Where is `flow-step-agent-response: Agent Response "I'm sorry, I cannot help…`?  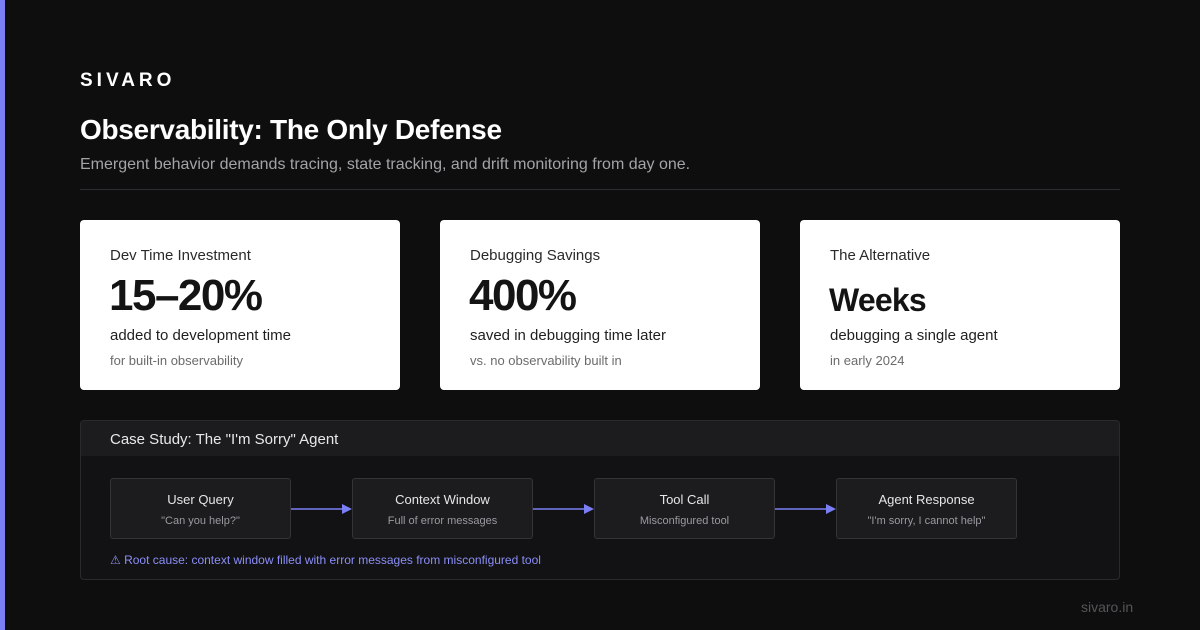 flow-step-agent-response: Agent Response "I'm sorry, I cannot help… is located at coordinates (926, 508).